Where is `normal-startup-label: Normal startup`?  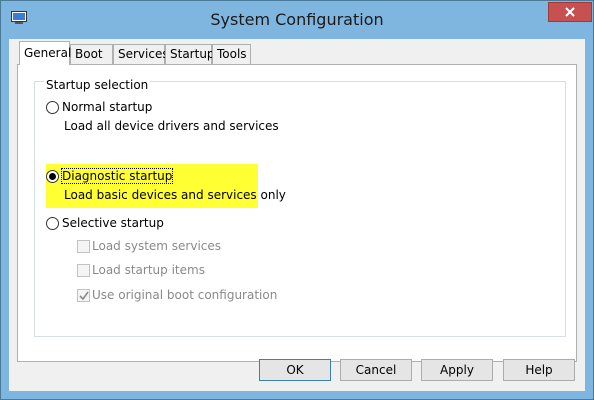 normal-startup-label: Normal startup is located at coordinates (107, 107).